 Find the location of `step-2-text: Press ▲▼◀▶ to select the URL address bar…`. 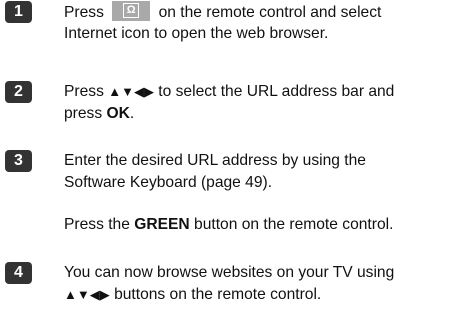

step-2-text: Press ▲▼◀▶ to select the URL address bar… is located at coordinates (229, 103).